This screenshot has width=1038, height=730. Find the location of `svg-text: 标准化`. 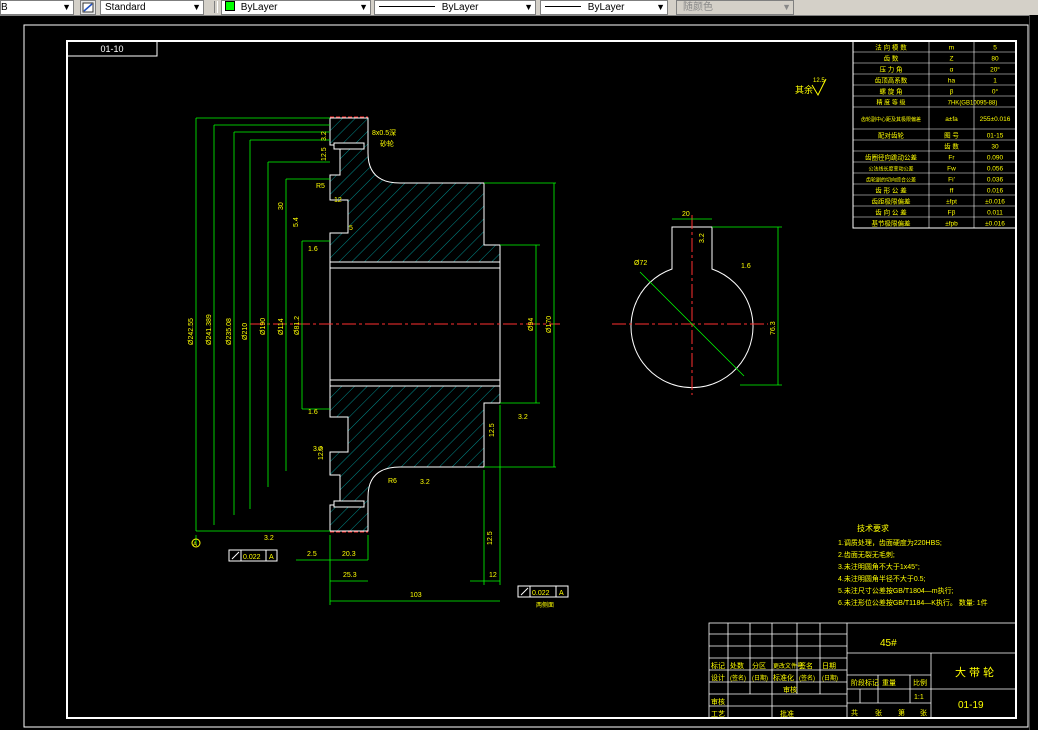

svg-text: 标准化 is located at coordinates (783, 677).